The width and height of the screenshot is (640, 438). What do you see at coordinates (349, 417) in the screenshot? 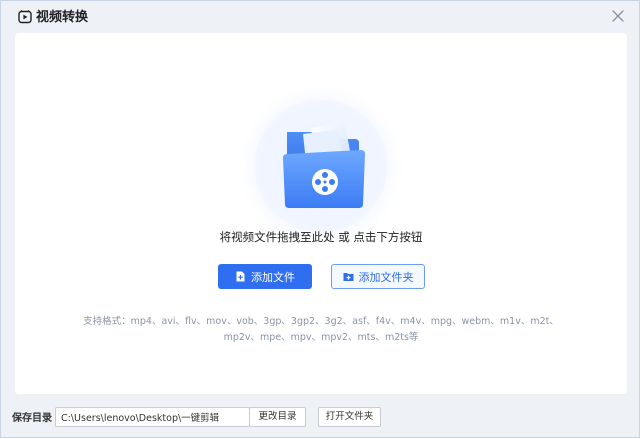
I see `open-folder-button: 打开文件夹` at bounding box center [349, 417].